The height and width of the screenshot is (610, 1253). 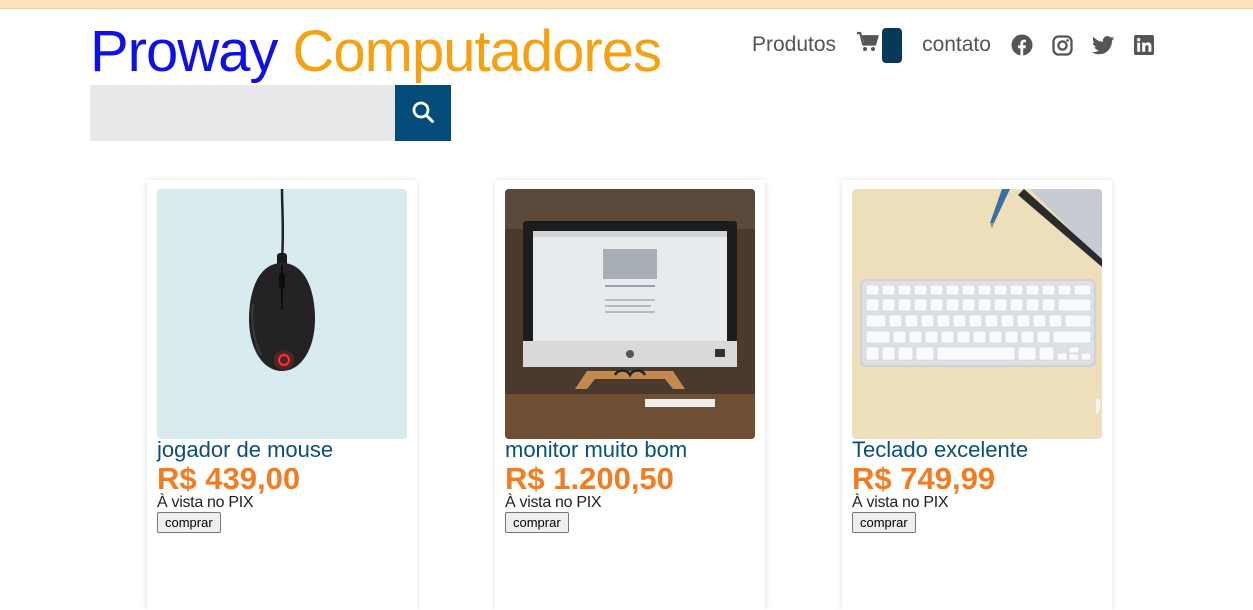 What do you see at coordinates (977, 314) in the screenshot?
I see `product-image-keyboard` at bounding box center [977, 314].